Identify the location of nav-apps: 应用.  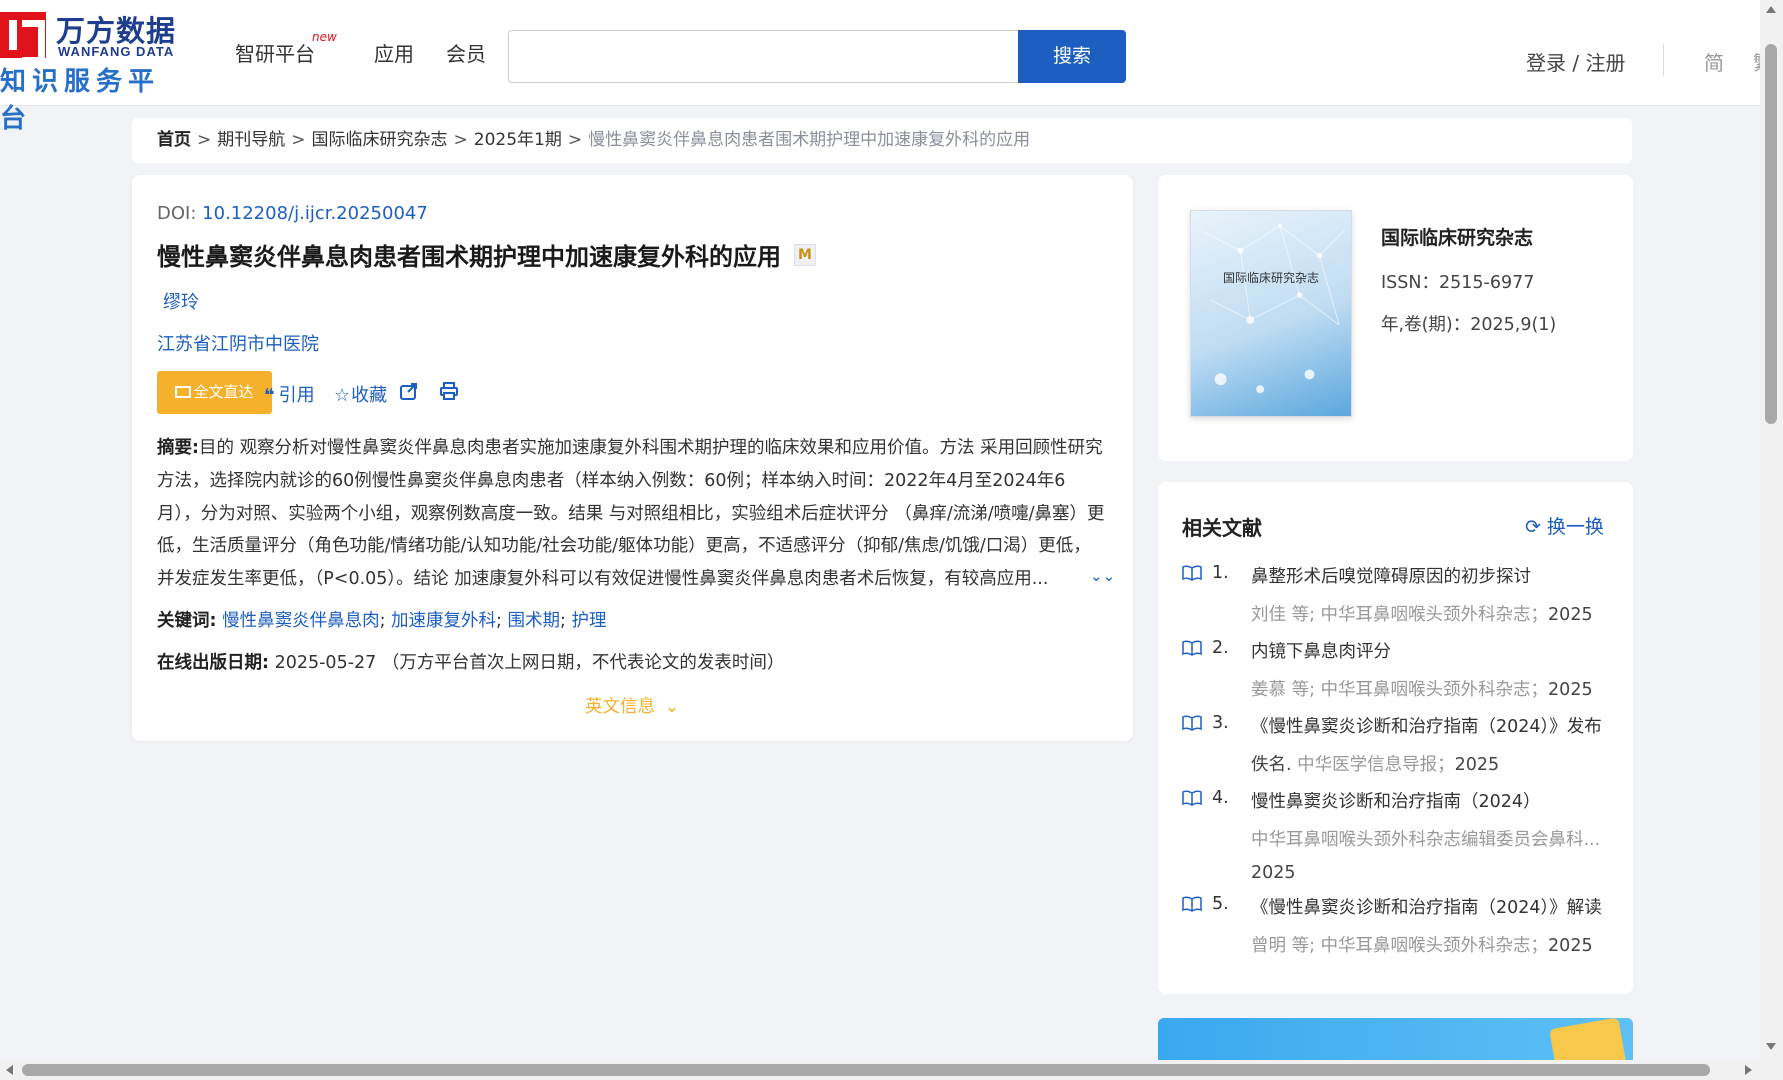
(394, 52).